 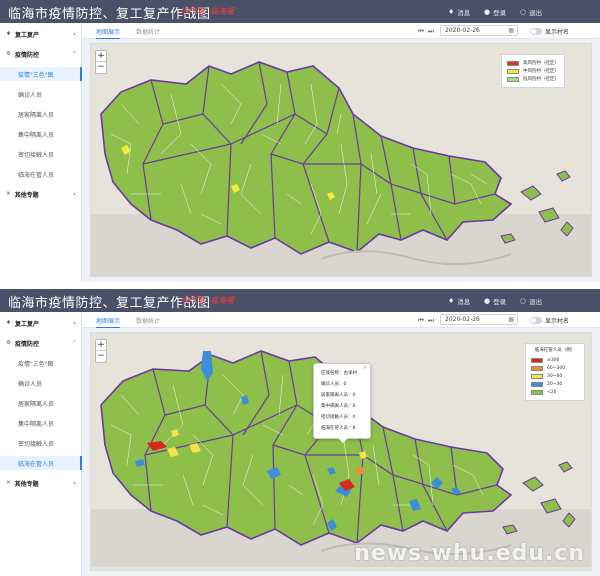 I want to click on legend-item: 20~30, so click(x=555, y=384).